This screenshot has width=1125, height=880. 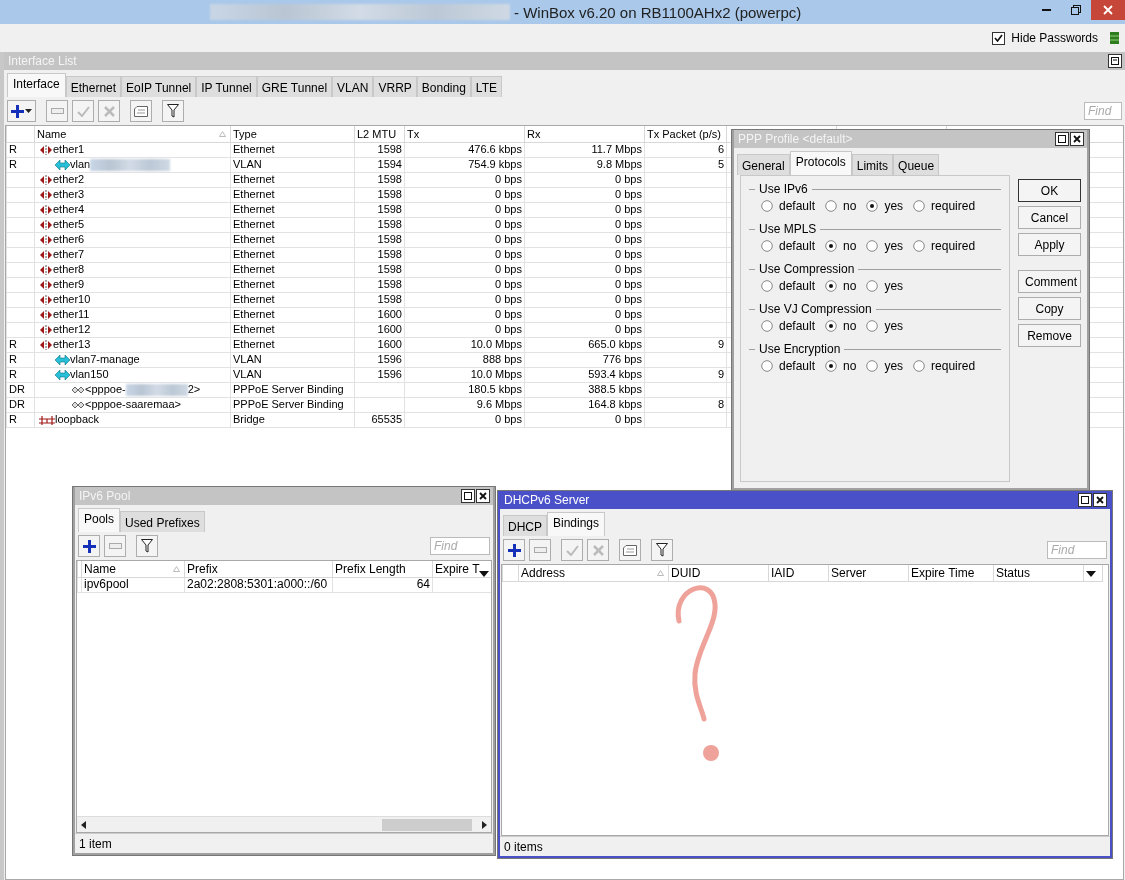 What do you see at coordinates (718, 573) in the screenshot?
I see `column-header: DUID` at bounding box center [718, 573].